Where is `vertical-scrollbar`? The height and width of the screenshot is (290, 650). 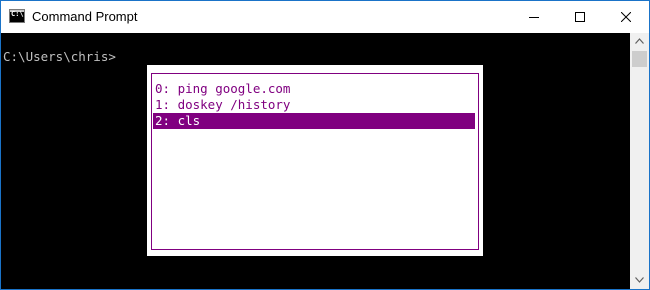
vertical-scrollbar is located at coordinates (639, 161).